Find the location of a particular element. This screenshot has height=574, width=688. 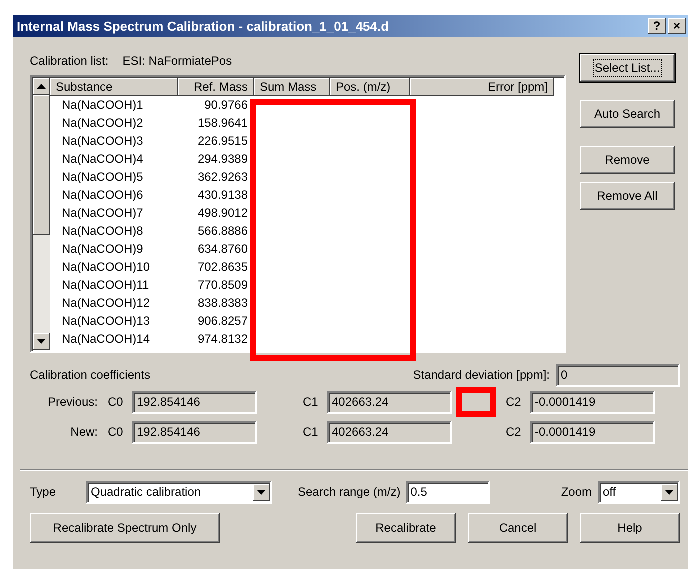

table-cell-text: Na(NaCOOH)2 is located at coordinates (102, 123).